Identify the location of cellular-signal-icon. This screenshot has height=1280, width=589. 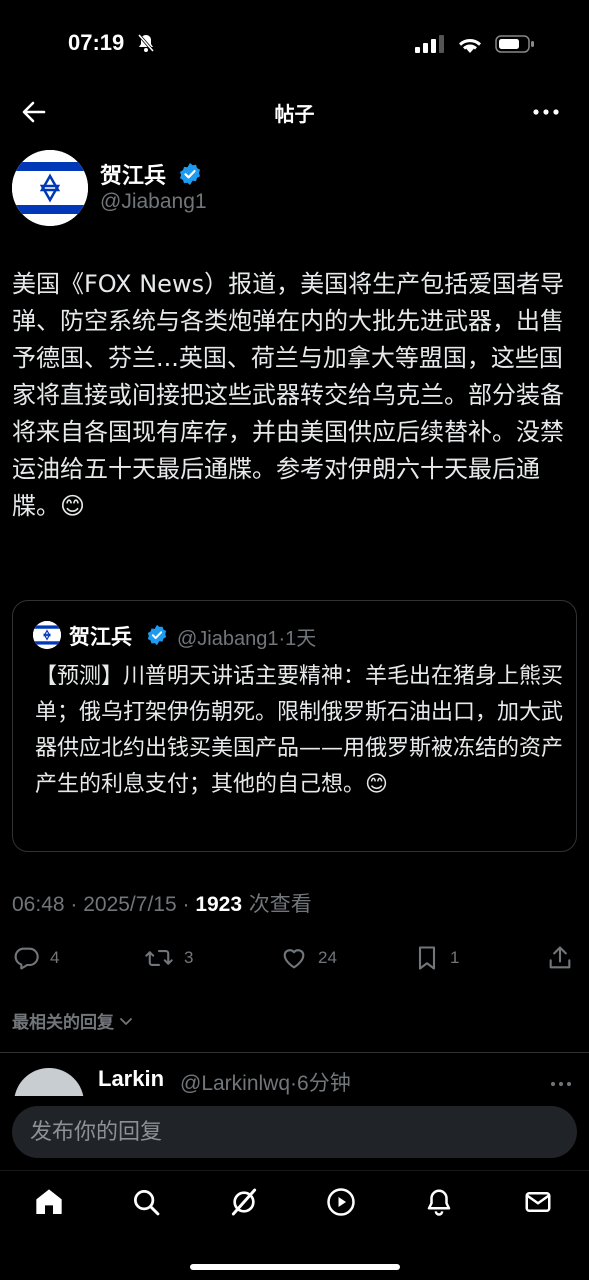
(430, 46).